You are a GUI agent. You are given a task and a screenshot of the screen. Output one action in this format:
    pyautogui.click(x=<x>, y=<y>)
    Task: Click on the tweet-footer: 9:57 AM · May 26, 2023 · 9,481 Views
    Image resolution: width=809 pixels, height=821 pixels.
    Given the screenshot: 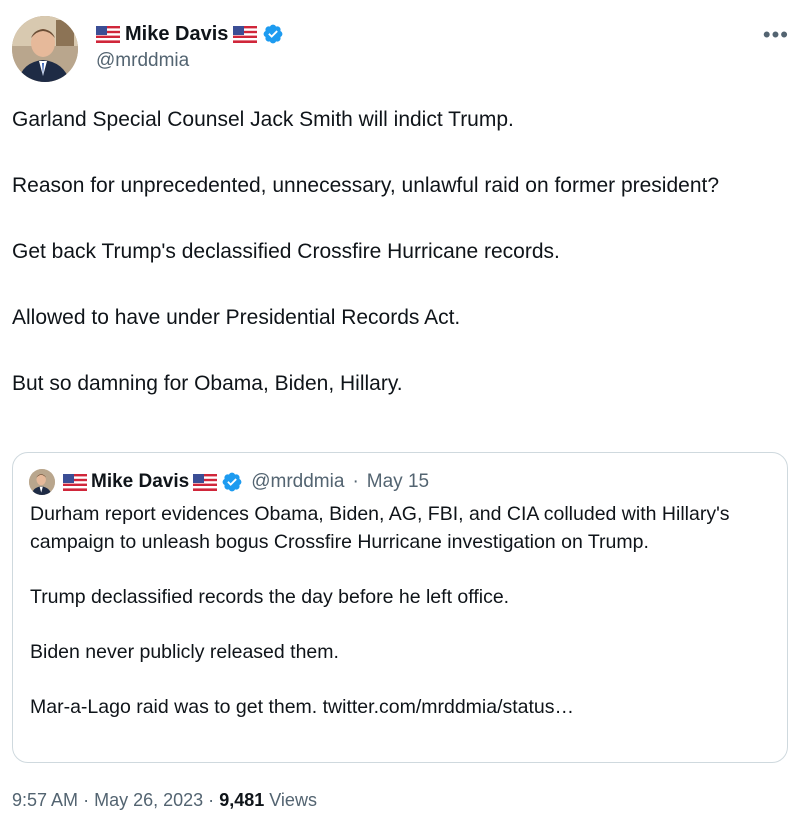 What is the action you would take?
    pyautogui.click(x=164, y=800)
    